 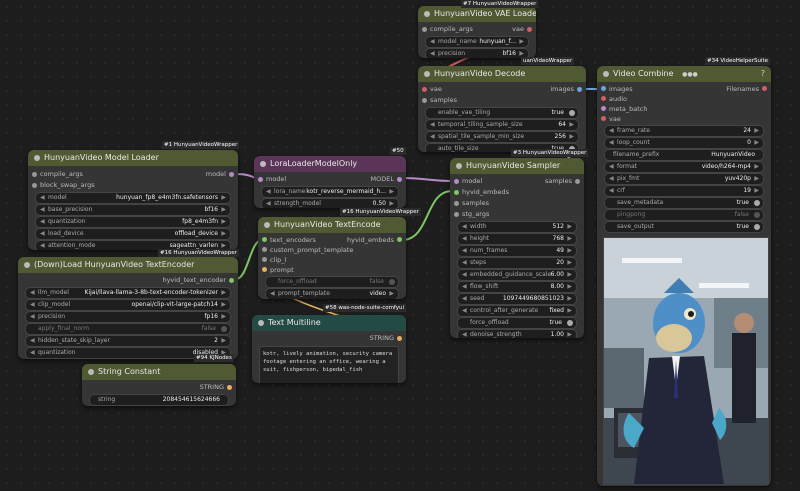 I want to click on vae-loader-header: HunyuanVideo VAE Loader, so click(x=477, y=14).